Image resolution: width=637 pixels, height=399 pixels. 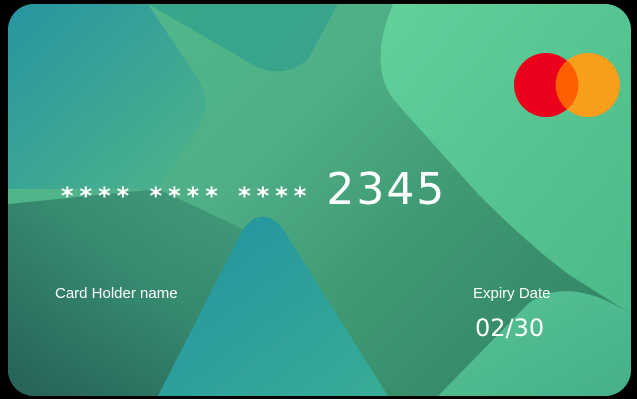 I want to click on card-number-mask: **** **** ****, so click(x=187, y=196).